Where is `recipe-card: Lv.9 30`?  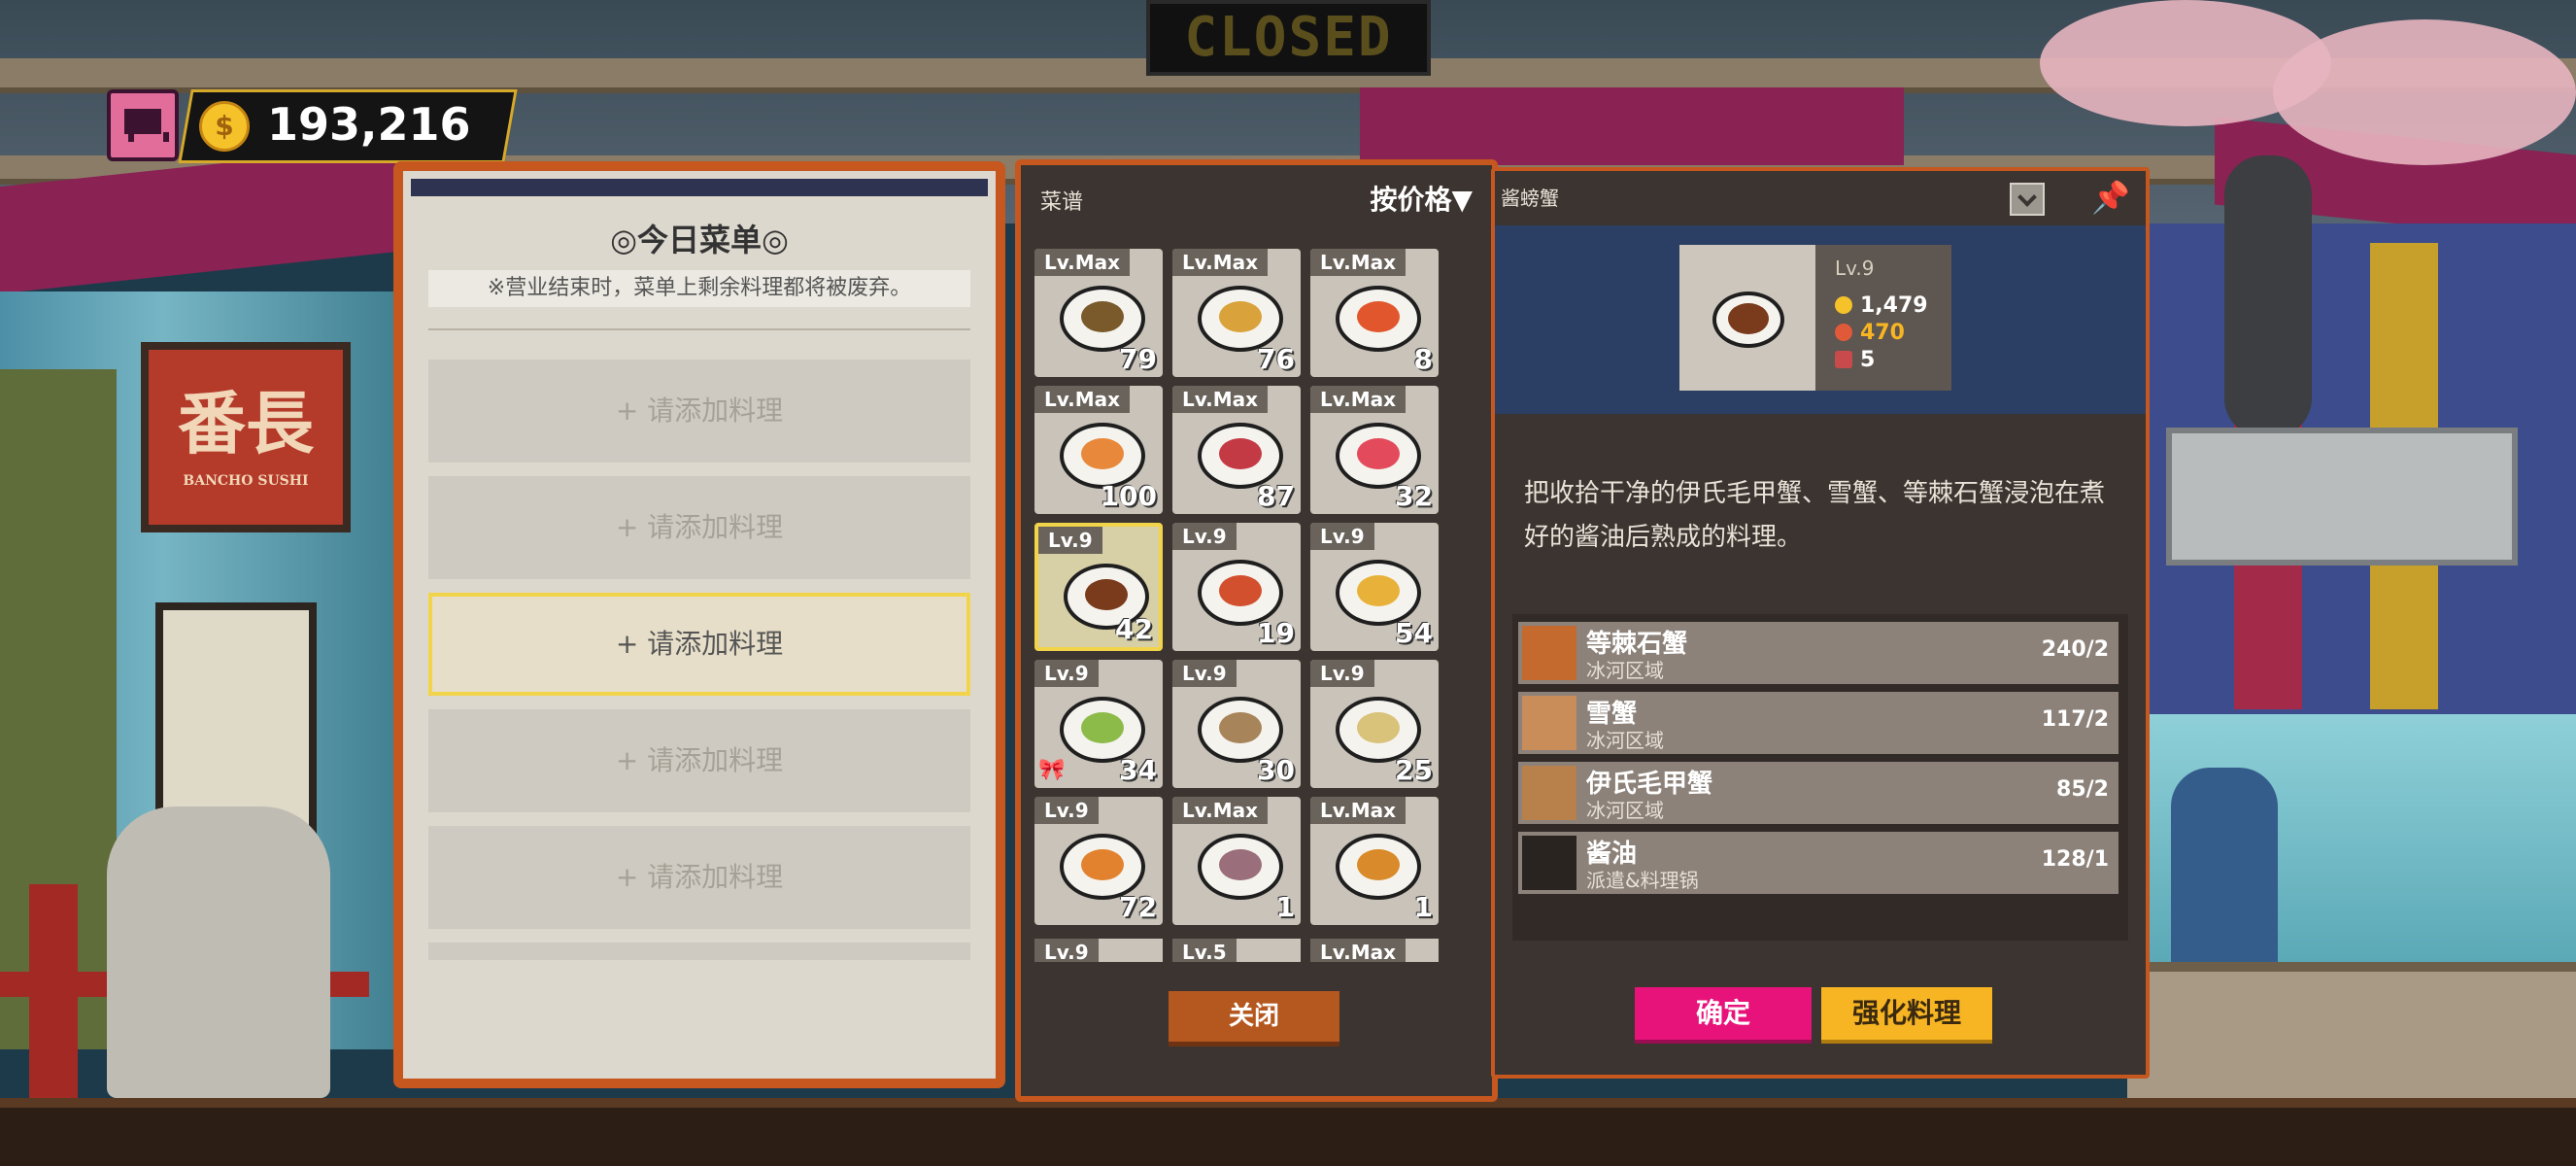 recipe-card: Lv.9 30 is located at coordinates (1236, 724).